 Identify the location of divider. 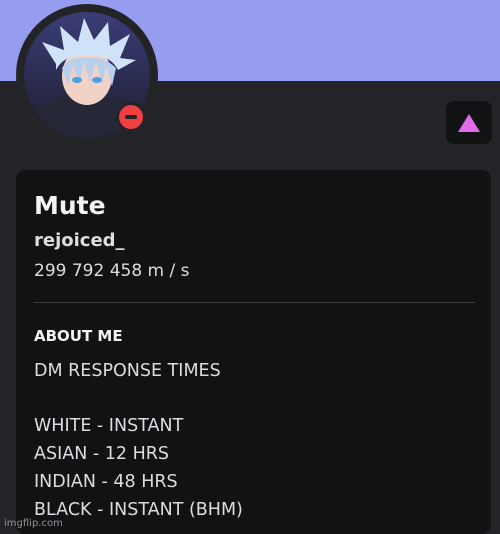
(254, 302).